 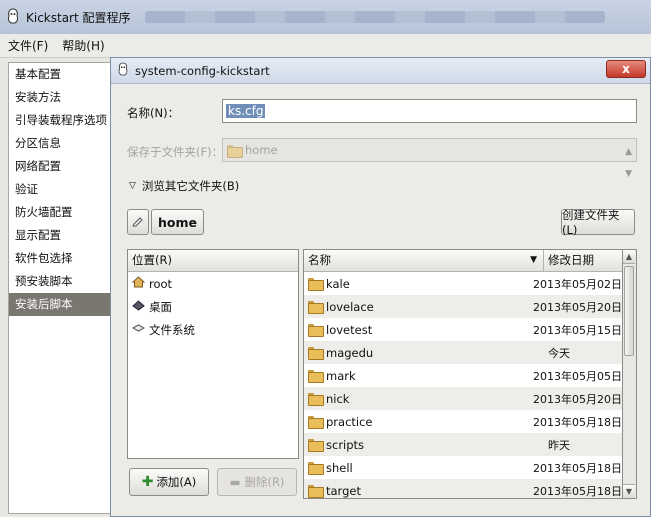 What do you see at coordinates (172, 329) in the screenshot?
I see `place-filesystem-label: 文件系统` at bounding box center [172, 329].